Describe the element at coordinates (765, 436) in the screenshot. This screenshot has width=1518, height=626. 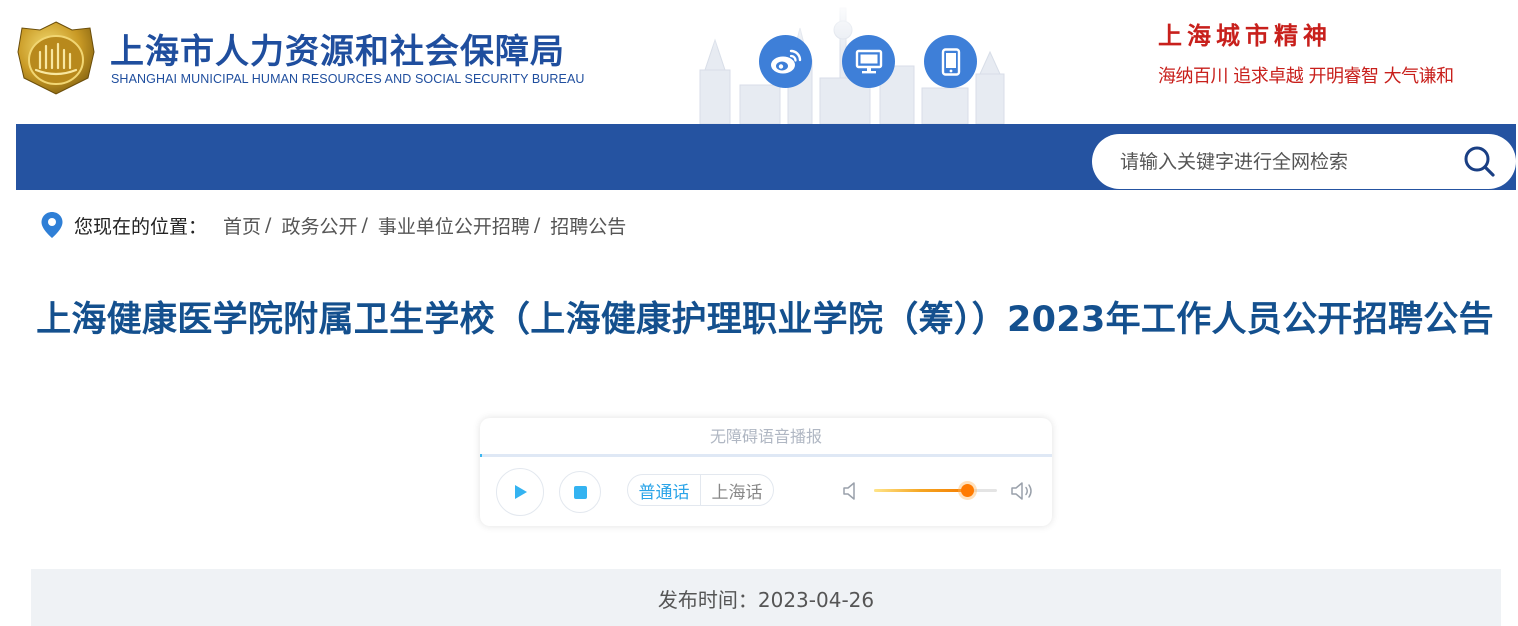
I see `player-title: 无障碍语音播报` at that location.